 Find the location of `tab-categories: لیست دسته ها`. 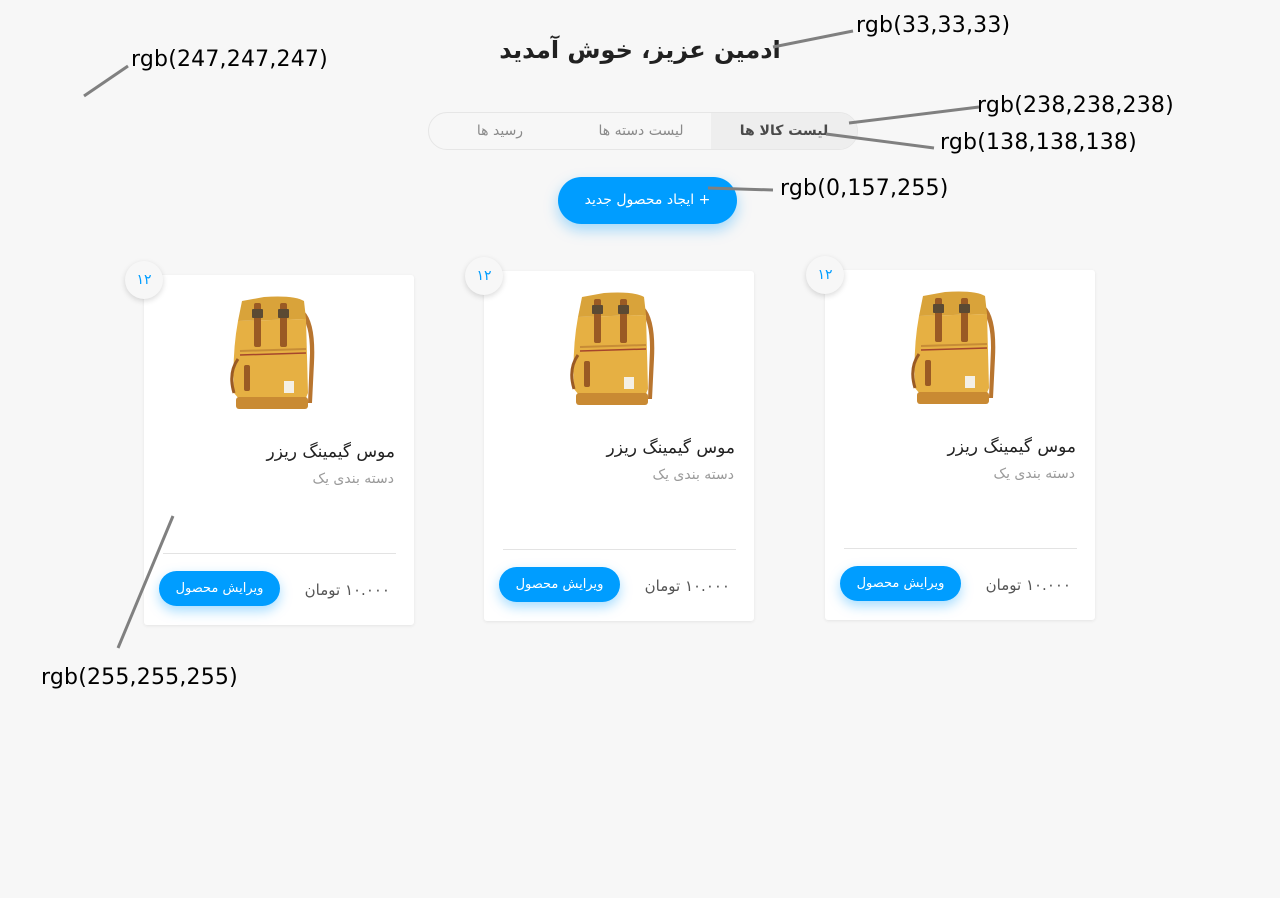

tab-categories: لیست دسته ها is located at coordinates (641, 131).